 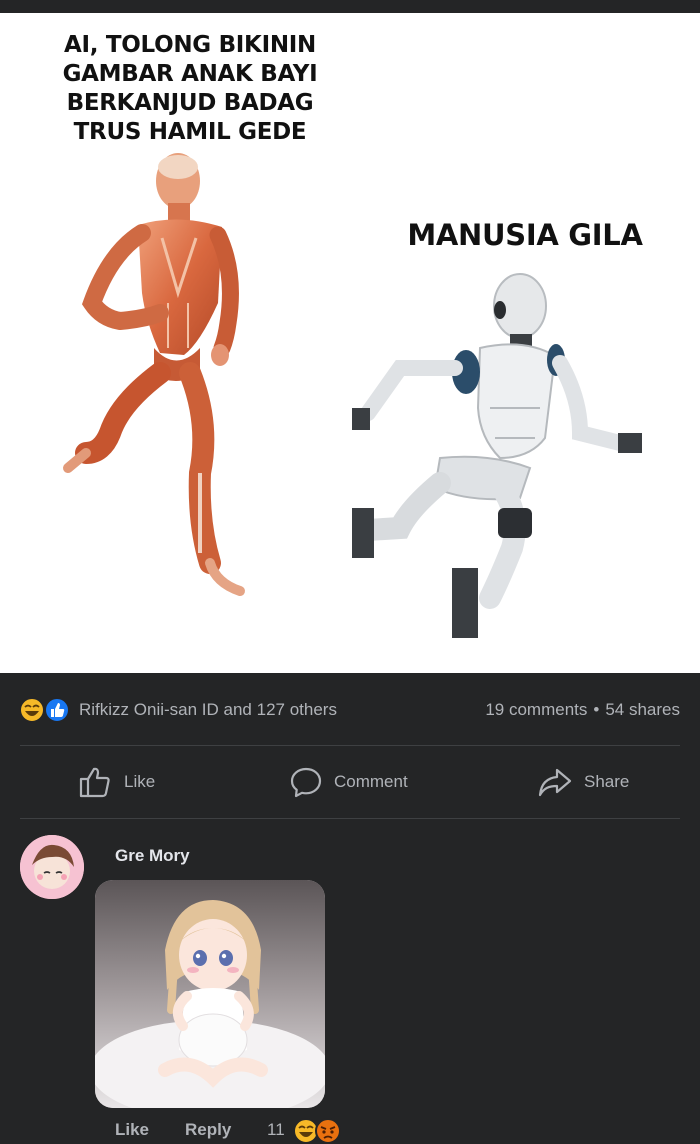 I want to click on robot-illustration, so click(x=497, y=455).